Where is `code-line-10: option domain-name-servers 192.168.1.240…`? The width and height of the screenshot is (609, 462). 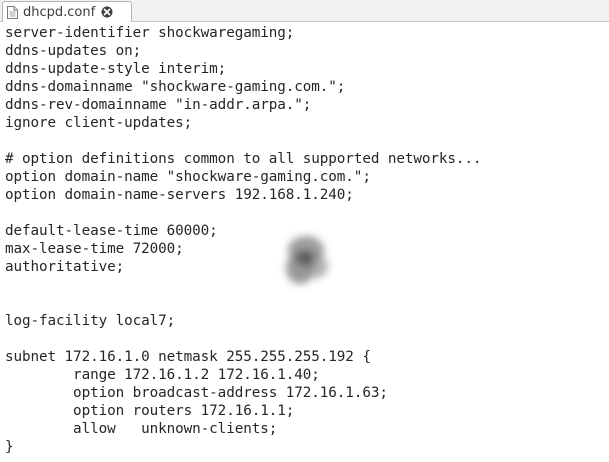 code-line-10: option domain-name-servers 192.168.1.240… is located at coordinates (179, 195).